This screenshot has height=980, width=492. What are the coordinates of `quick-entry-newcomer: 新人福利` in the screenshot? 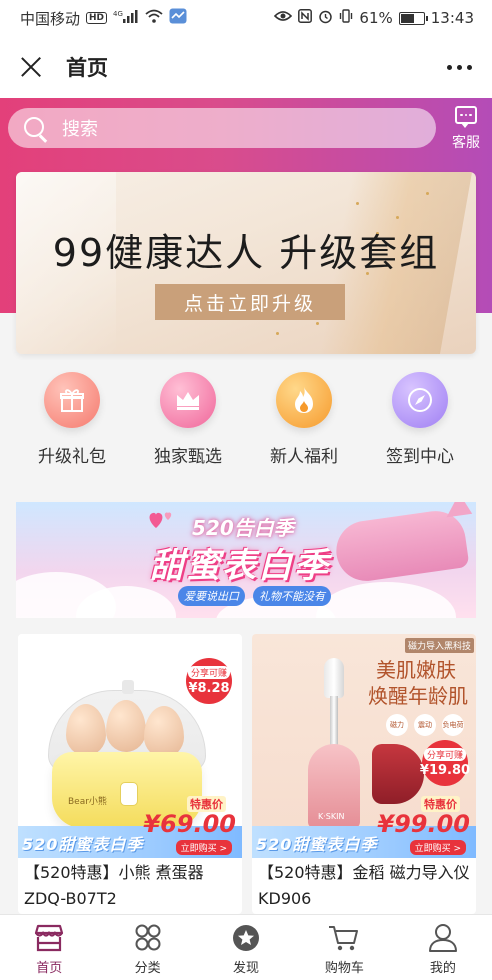 It's located at (304, 422).